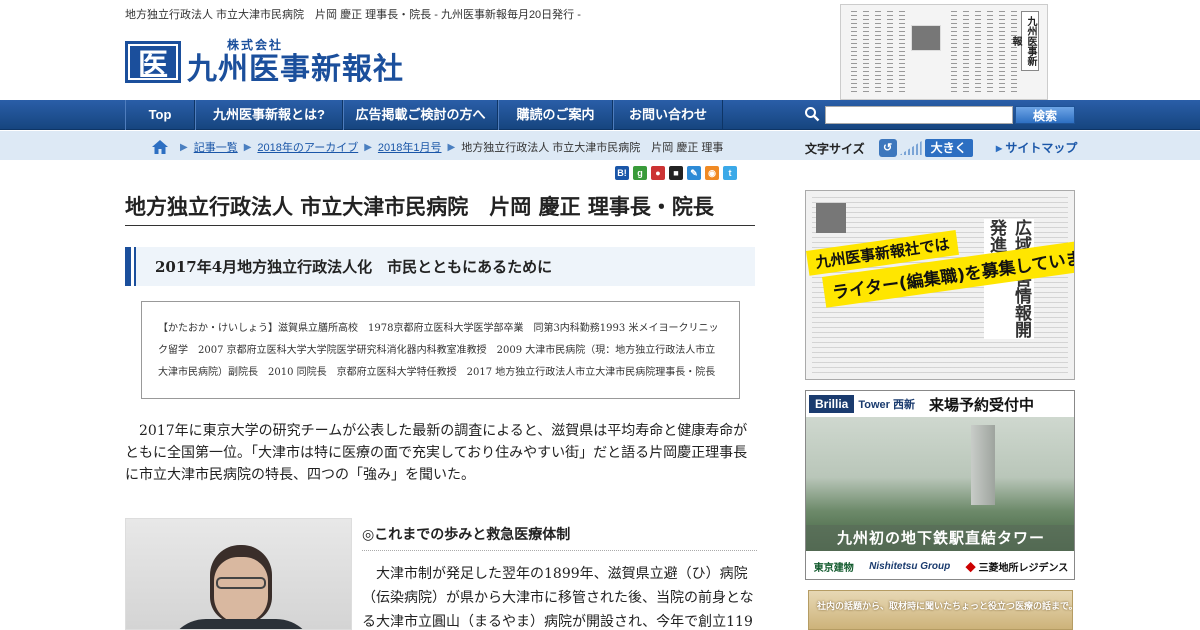  Describe the element at coordinates (1045, 115) in the screenshot. I see `search-button: 検索` at that location.